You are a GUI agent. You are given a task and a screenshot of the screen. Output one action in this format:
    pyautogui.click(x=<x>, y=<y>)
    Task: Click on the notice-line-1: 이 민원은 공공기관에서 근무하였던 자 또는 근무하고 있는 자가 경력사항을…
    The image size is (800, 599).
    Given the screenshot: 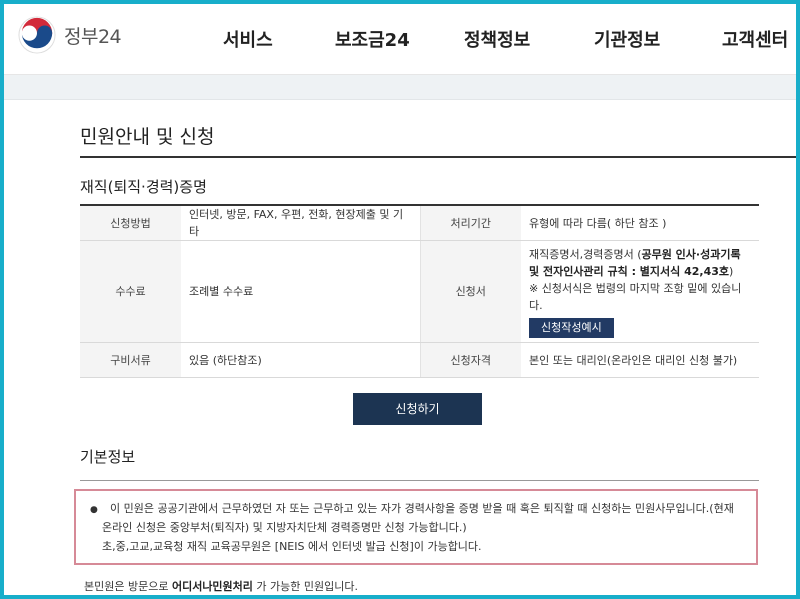 What is the action you would take?
    pyautogui.click(x=422, y=508)
    